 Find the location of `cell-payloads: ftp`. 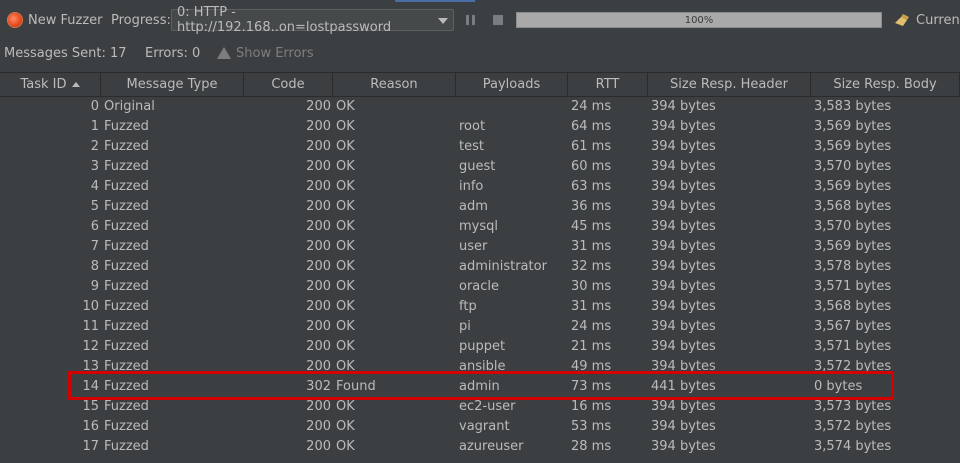

cell-payloads: ftp is located at coordinates (468, 306).